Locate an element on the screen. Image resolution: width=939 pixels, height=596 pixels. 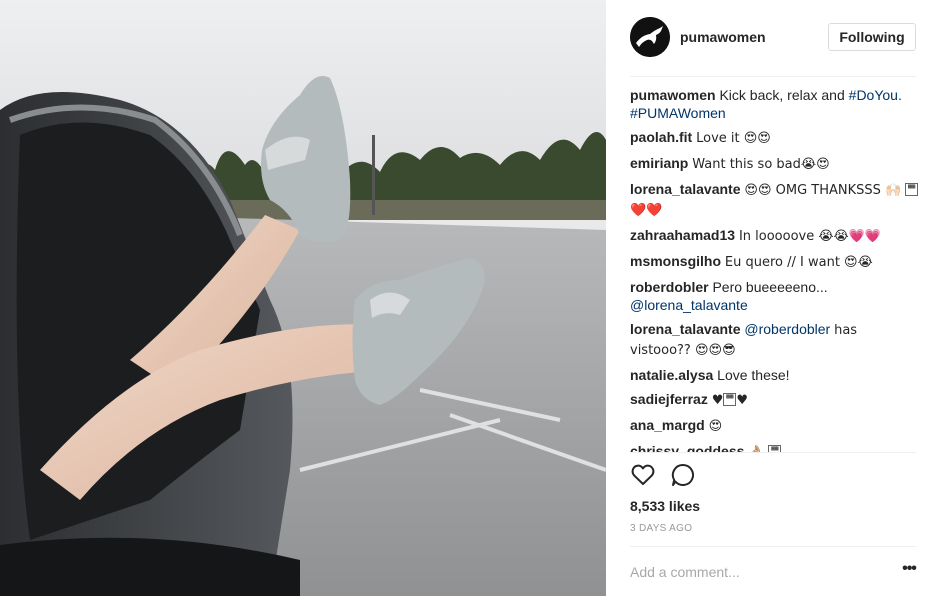
comment-username: natalie.alysa is located at coordinates (671, 375).